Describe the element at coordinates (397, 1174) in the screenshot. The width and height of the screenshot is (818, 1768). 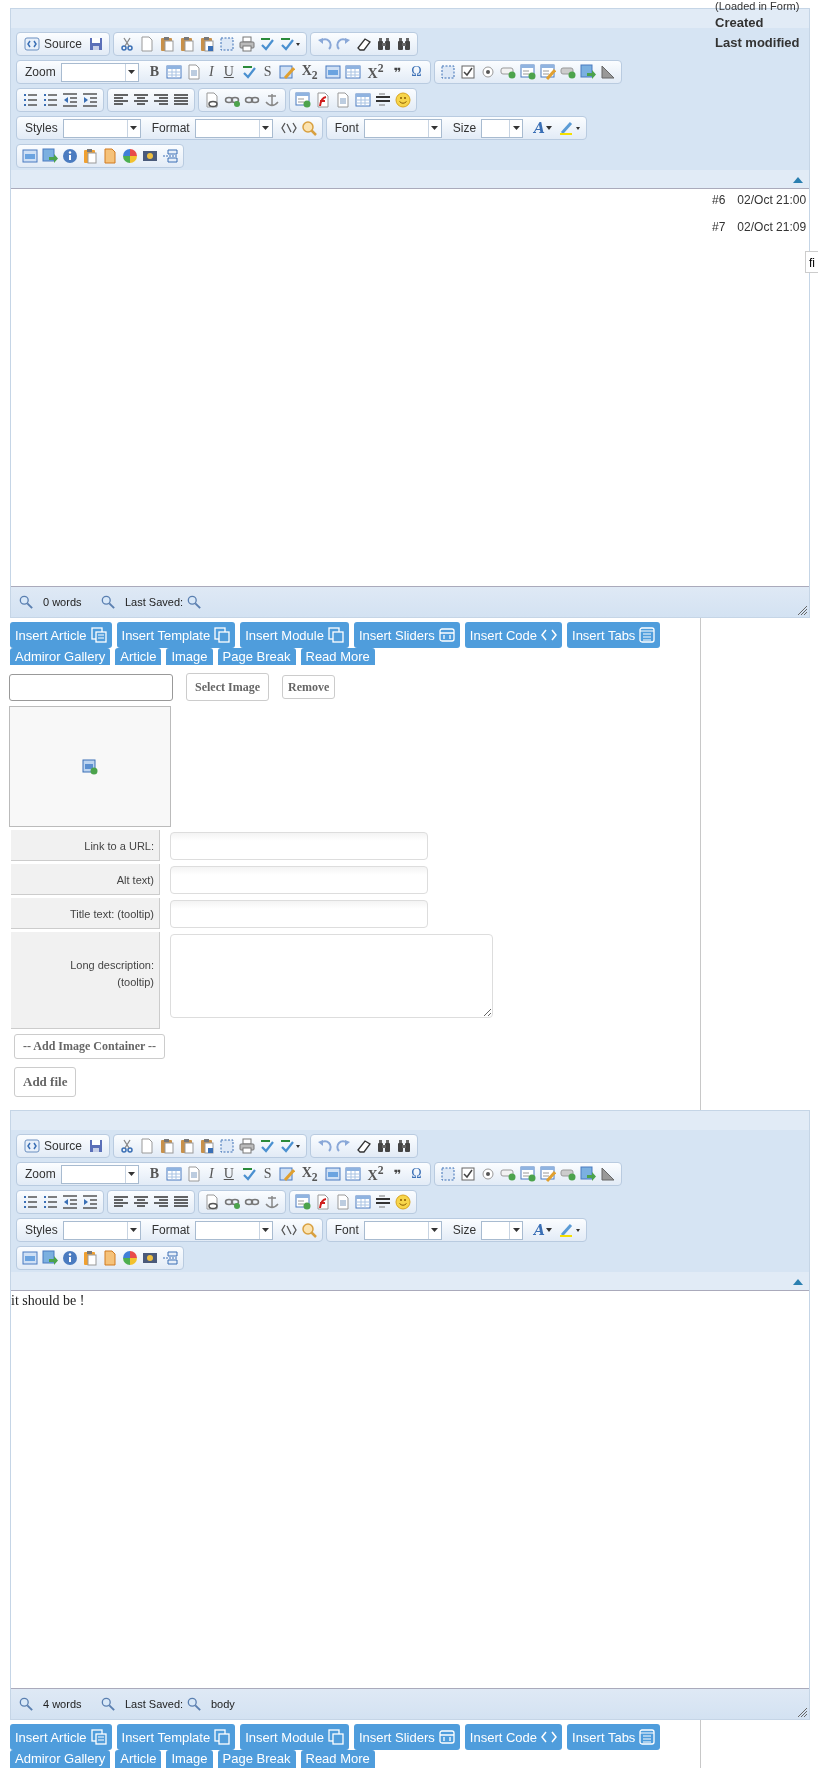
I see `blockquote-button: ❞` at that location.